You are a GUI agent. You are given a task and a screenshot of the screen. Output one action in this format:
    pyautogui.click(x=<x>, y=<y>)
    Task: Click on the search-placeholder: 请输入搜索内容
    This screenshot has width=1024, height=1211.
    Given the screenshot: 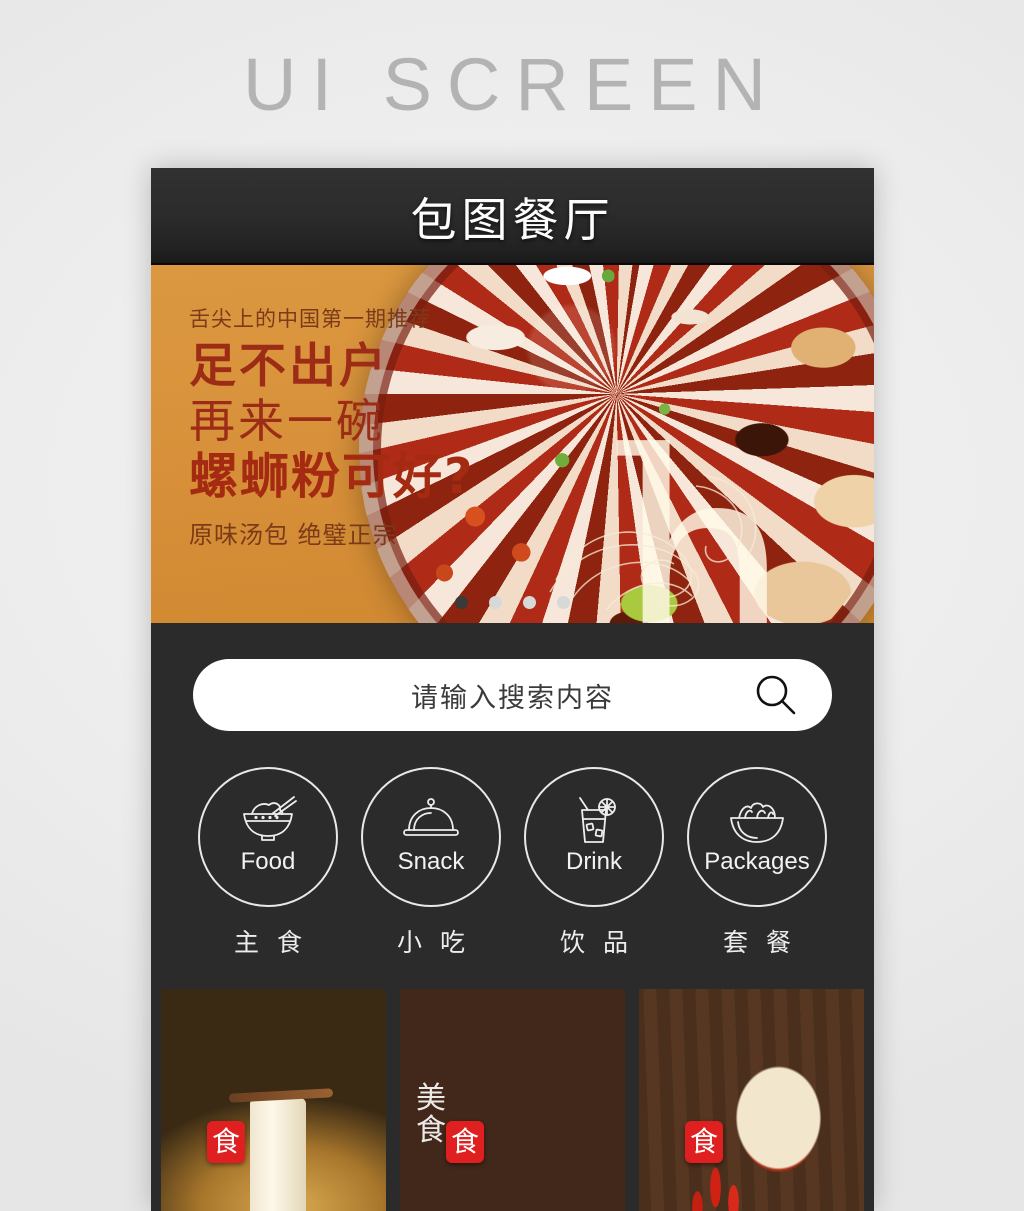 What is the action you would take?
    pyautogui.click(x=512, y=698)
    